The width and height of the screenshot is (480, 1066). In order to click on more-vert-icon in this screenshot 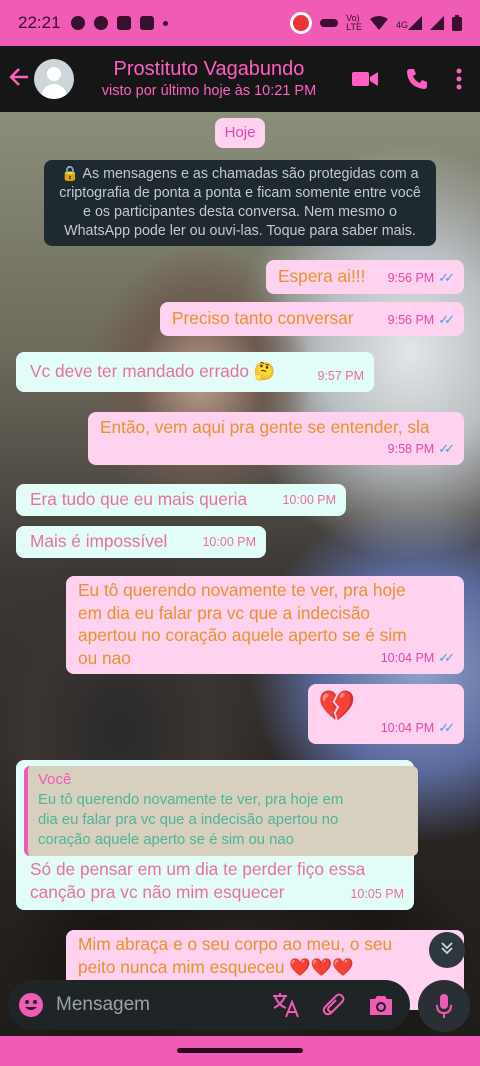, I will do `click(459, 79)`.